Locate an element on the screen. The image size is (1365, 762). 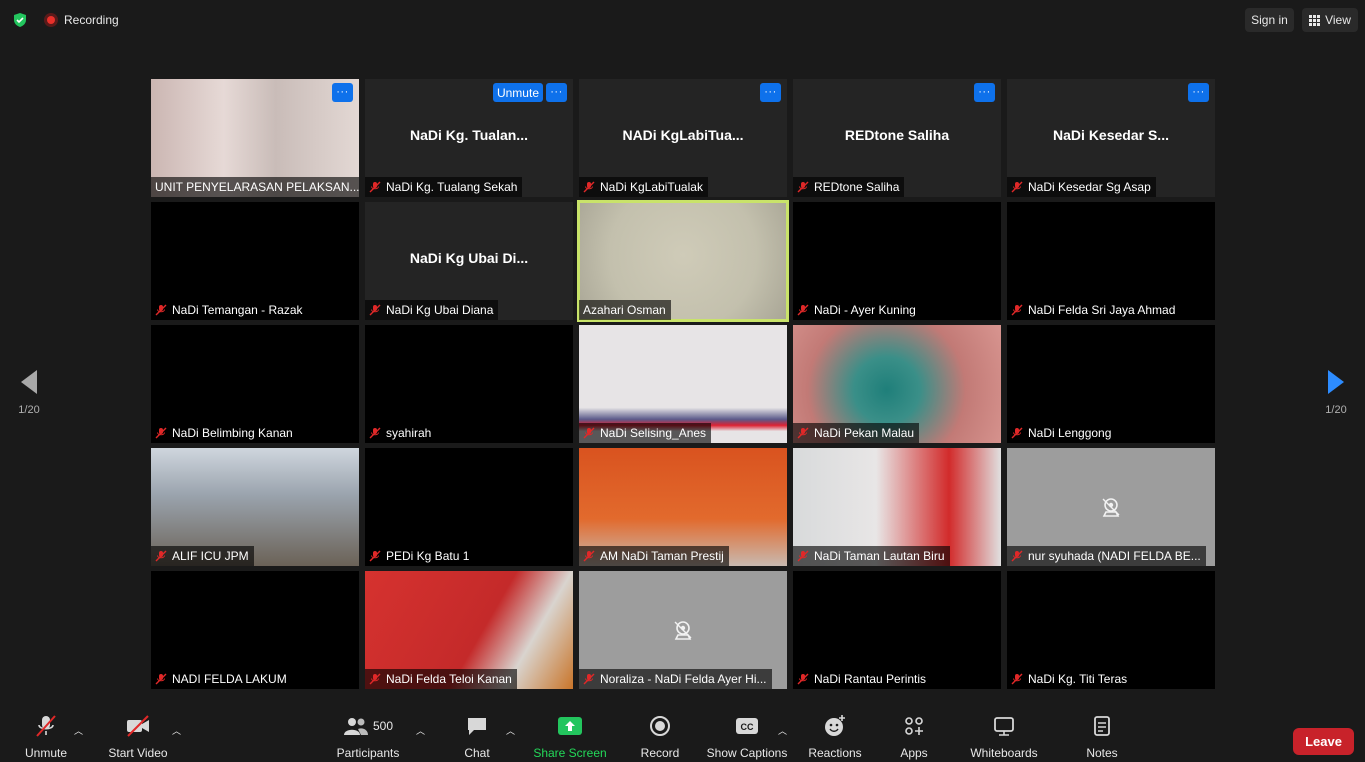
show-captions-button: CC Show Captions is located at coordinates (747, 737).